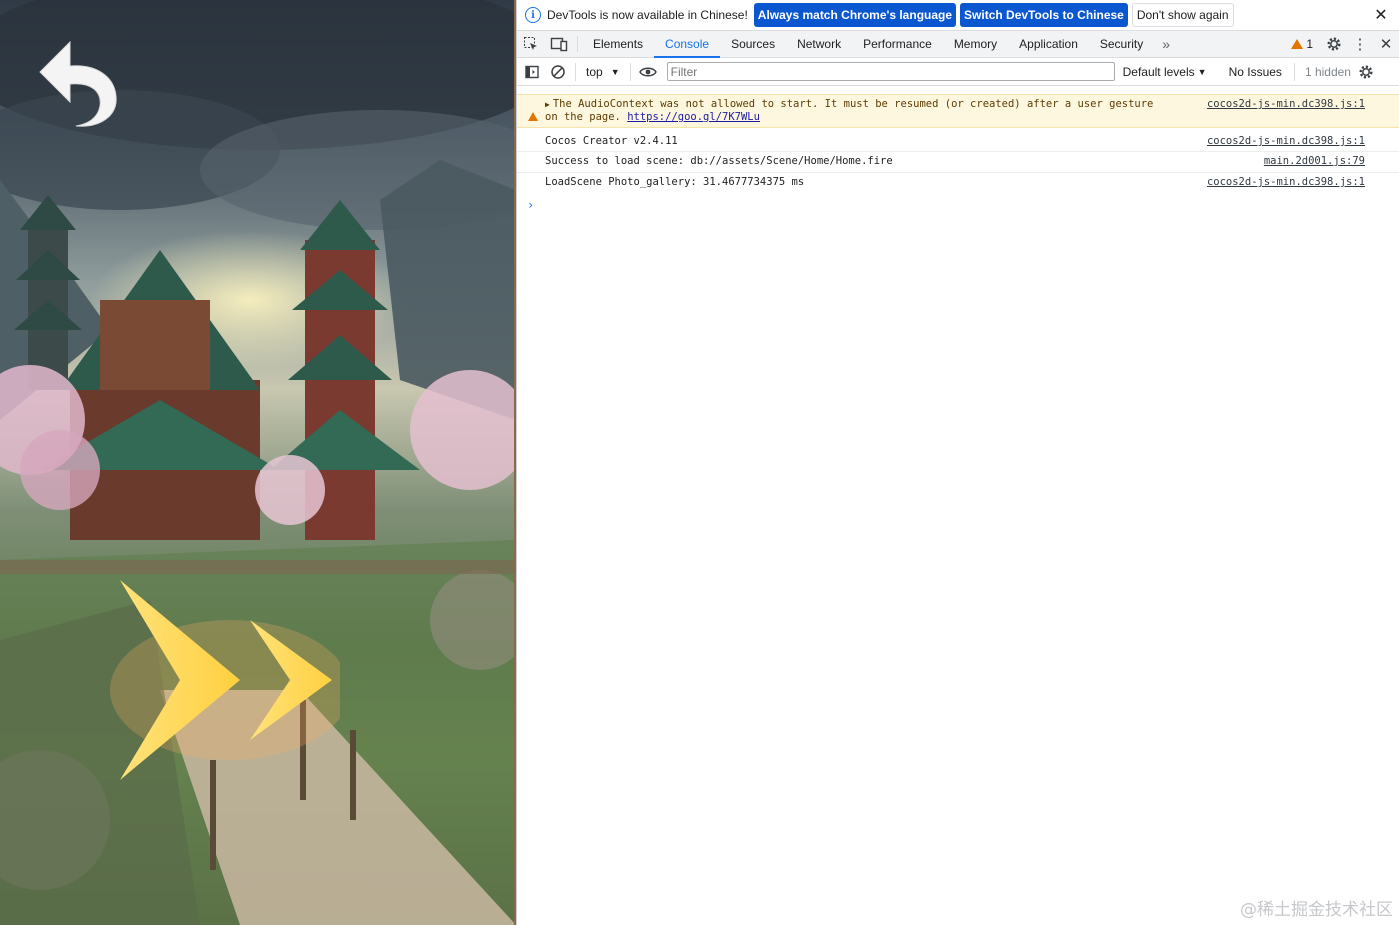  What do you see at coordinates (648, 72) in the screenshot?
I see `eye-icon` at bounding box center [648, 72].